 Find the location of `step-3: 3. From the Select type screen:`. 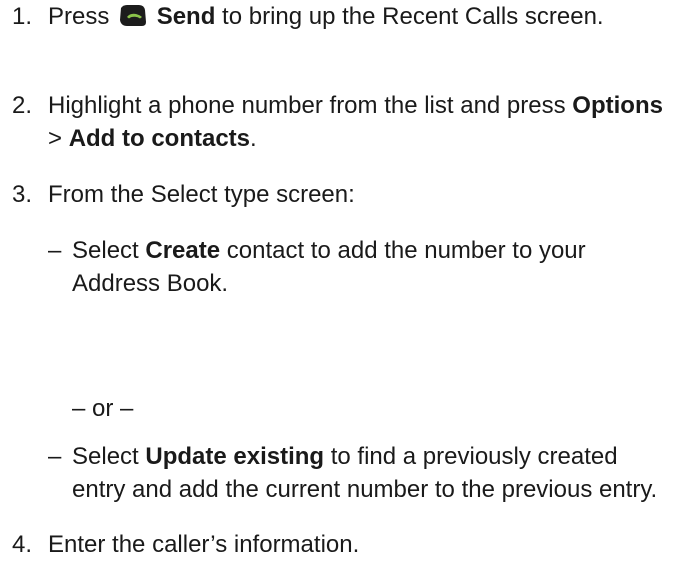

step-3: 3. From the Select type screen: is located at coordinates (342, 194).